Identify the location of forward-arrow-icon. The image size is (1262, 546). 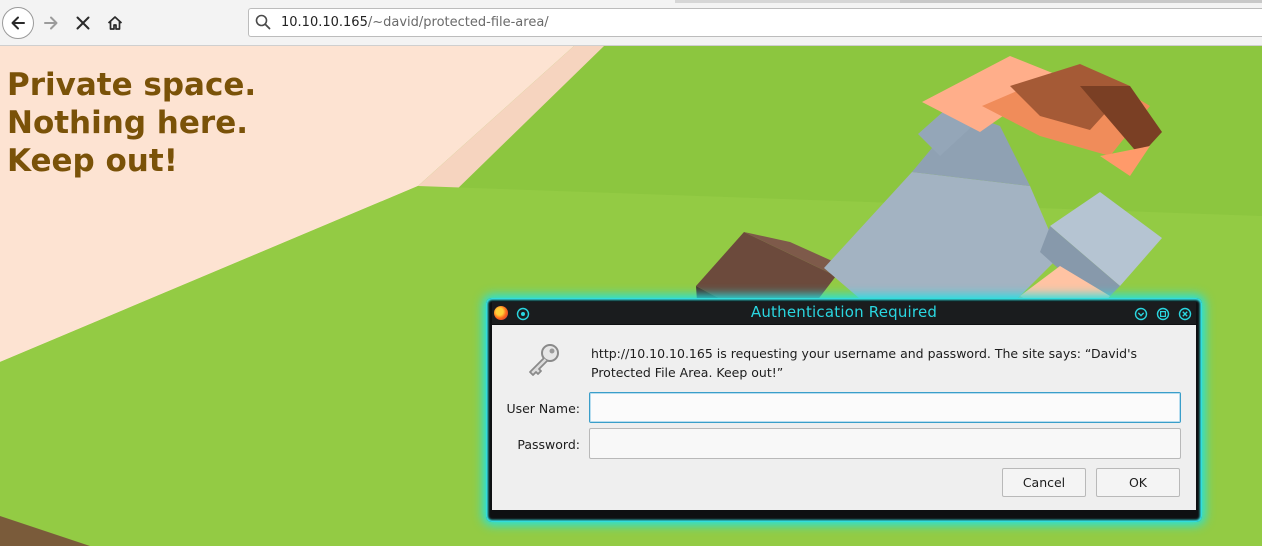
(51, 23).